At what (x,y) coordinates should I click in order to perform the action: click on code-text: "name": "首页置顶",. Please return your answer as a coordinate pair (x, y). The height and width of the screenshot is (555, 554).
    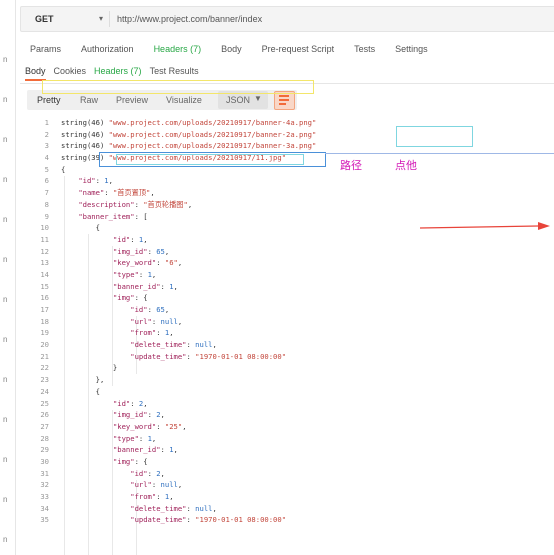
    Looking at the image, I should click on (116, 193).